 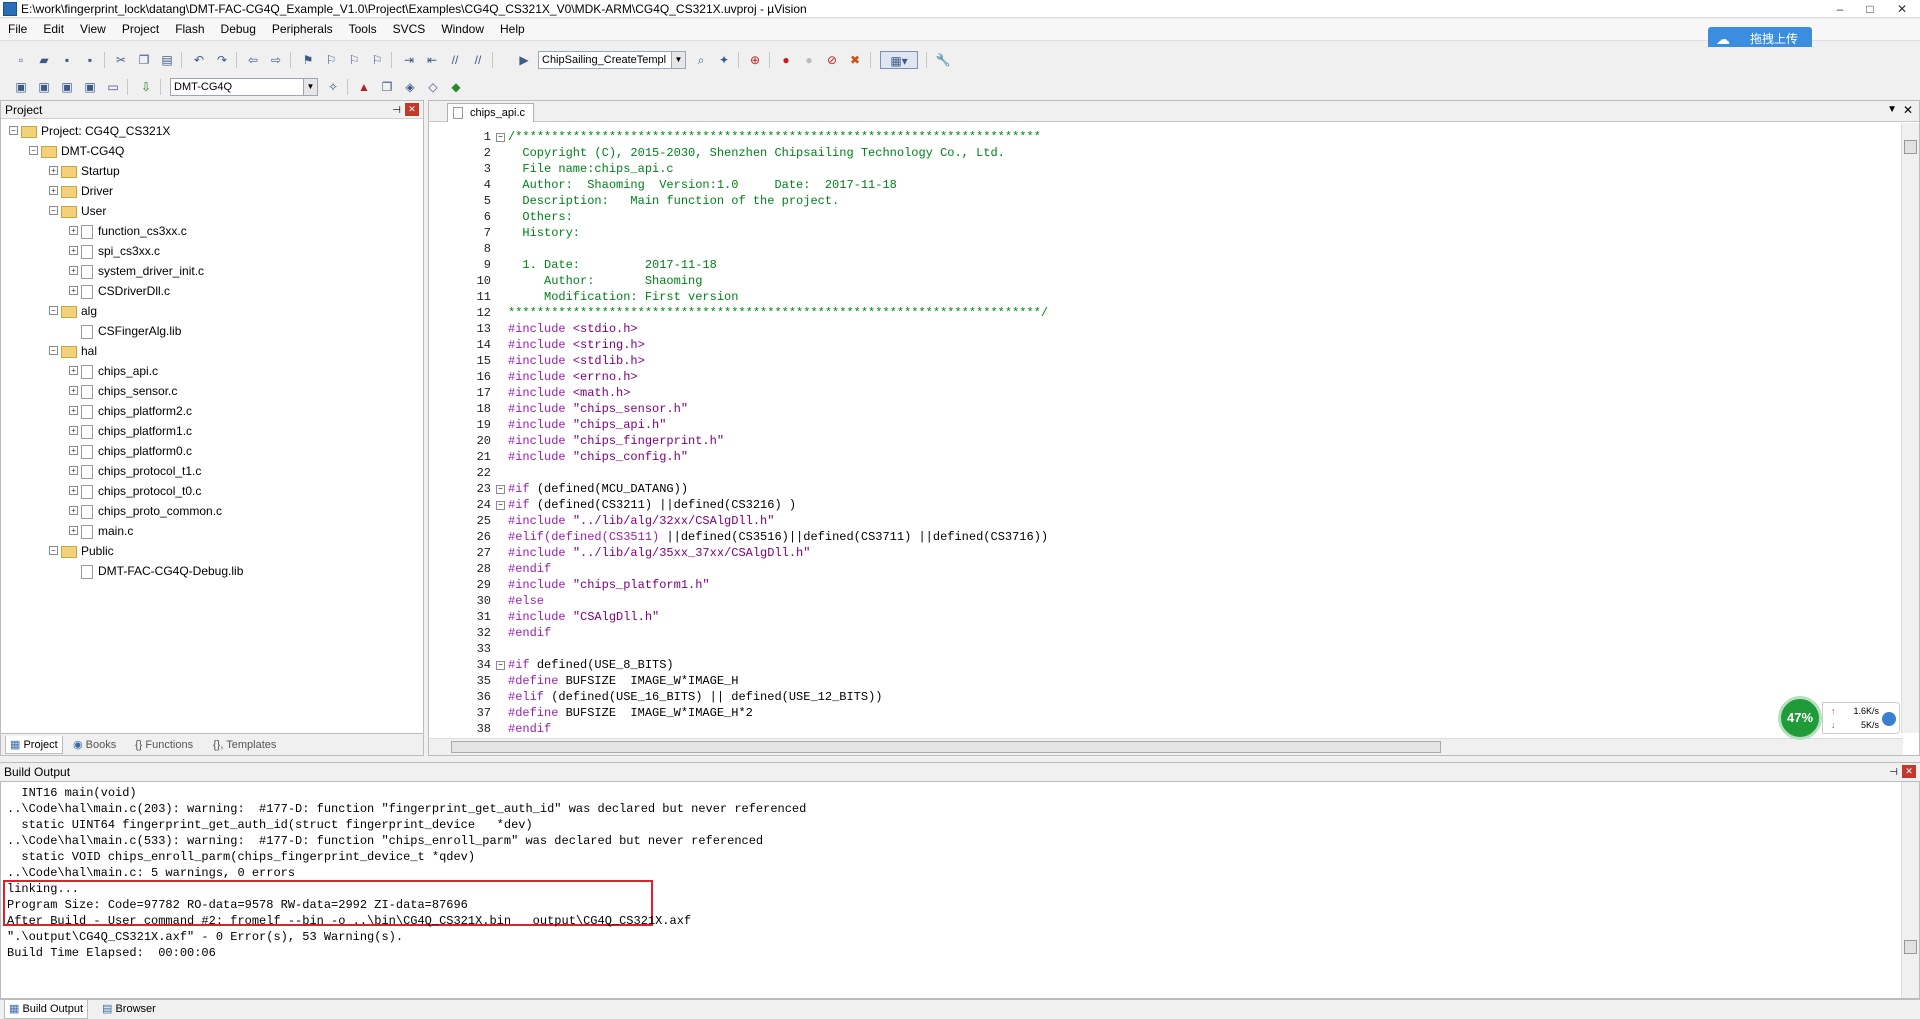 I want to click on configure-icon: 🔧, so click(x=943, y=60).